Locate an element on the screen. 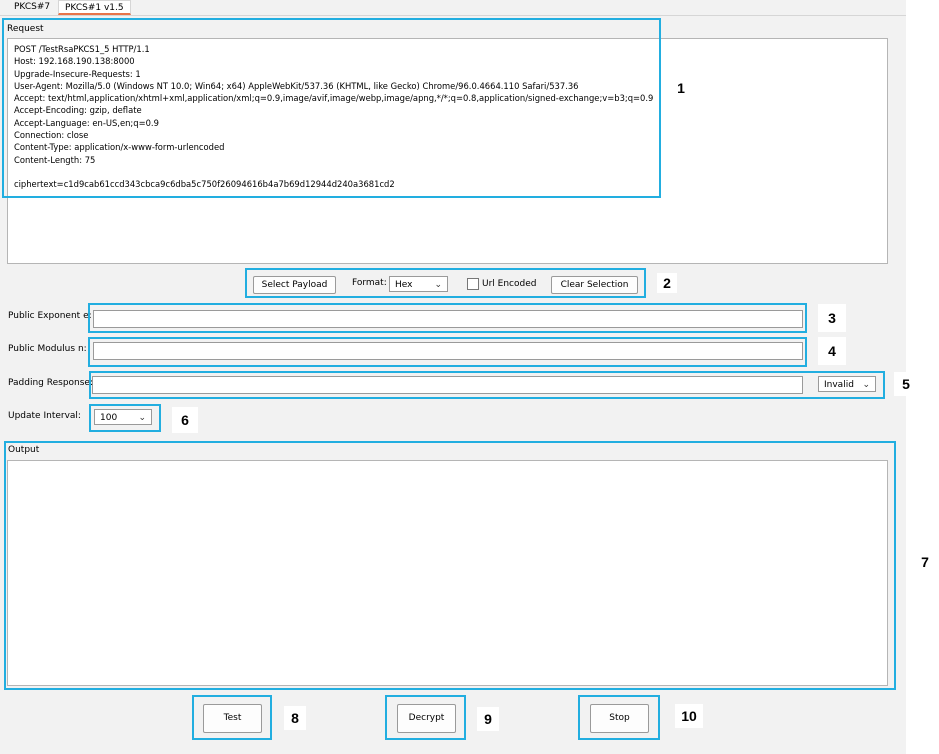  annotation-number-7: 7 is located at coordinates (925, 562).